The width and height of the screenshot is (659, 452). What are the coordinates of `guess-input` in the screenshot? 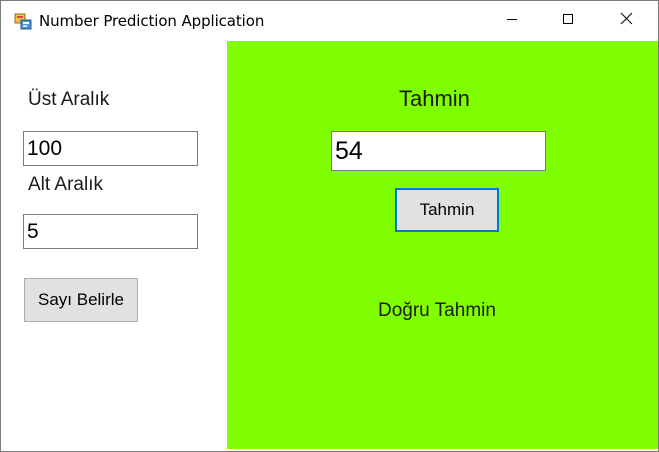 It's located at (438, 151).